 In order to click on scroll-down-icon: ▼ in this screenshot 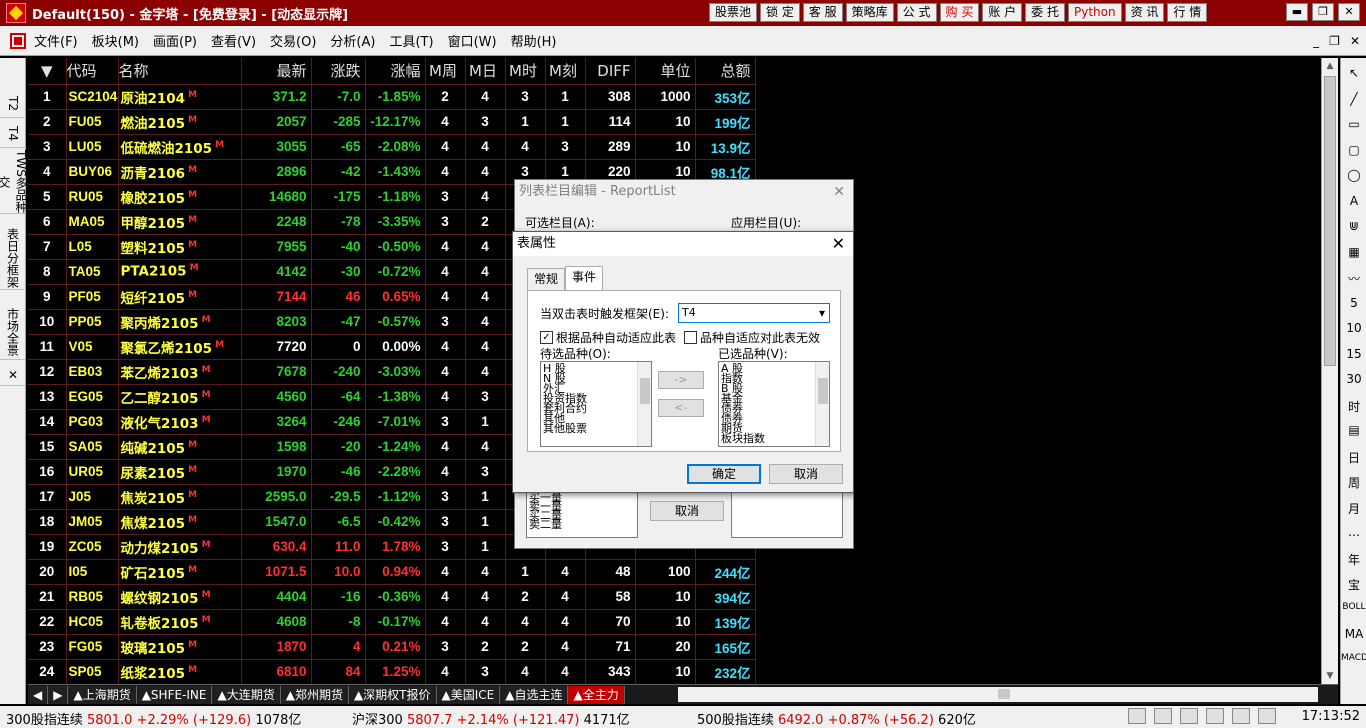, I will do `click(1330, 676)`.